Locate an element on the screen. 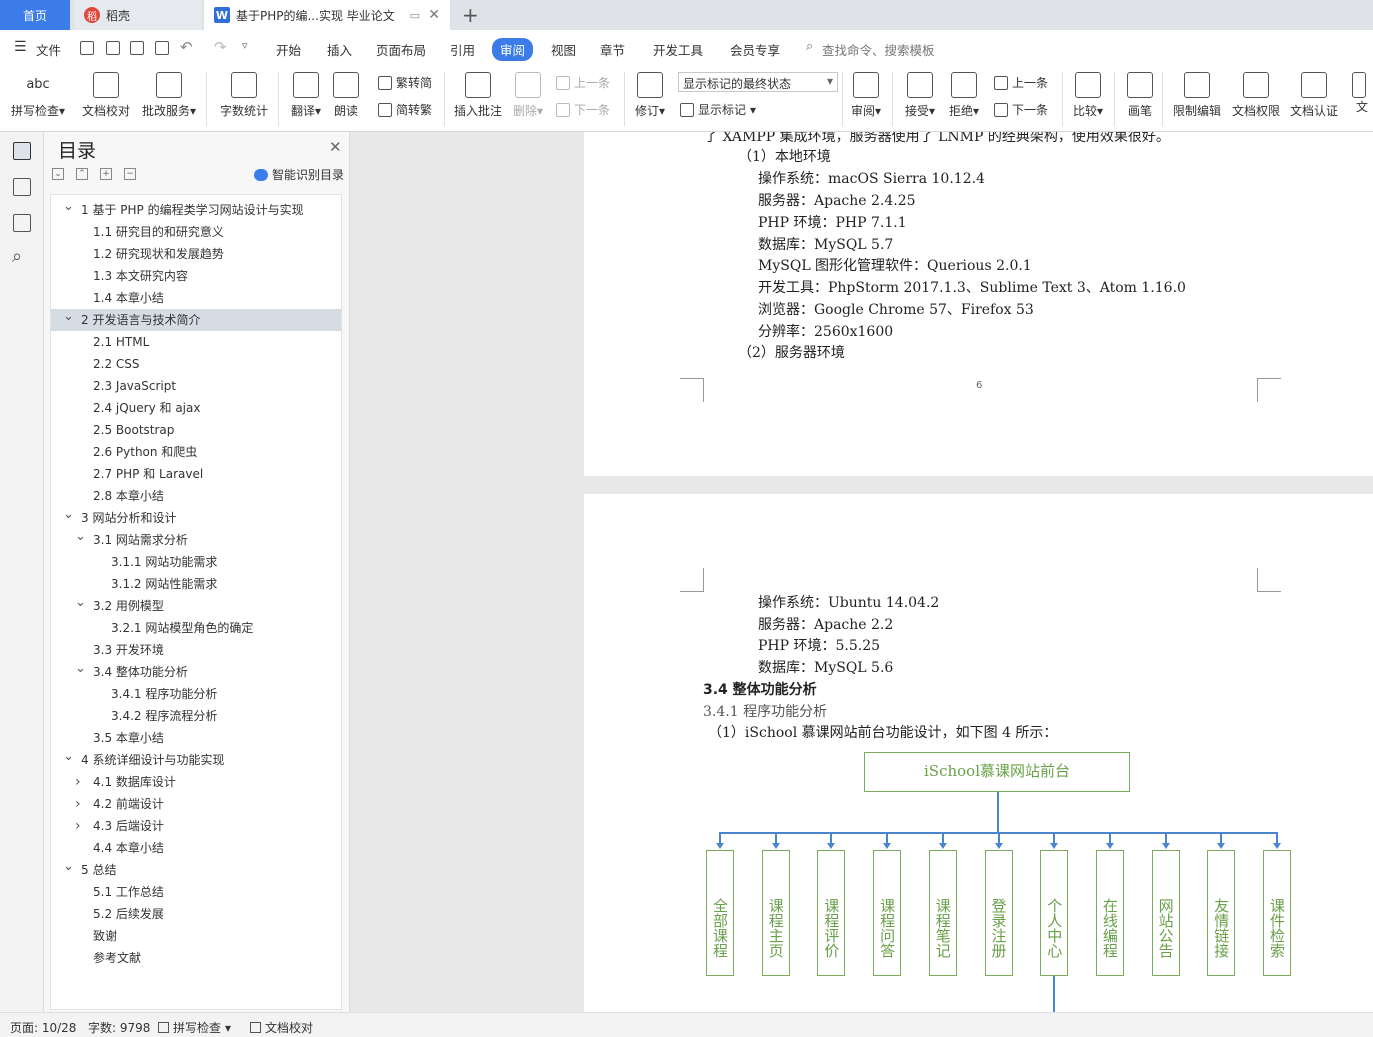 This screenshot has height=1037, width=1373. expand-up-icon: ⌃ is located at coordinates (82, 174).